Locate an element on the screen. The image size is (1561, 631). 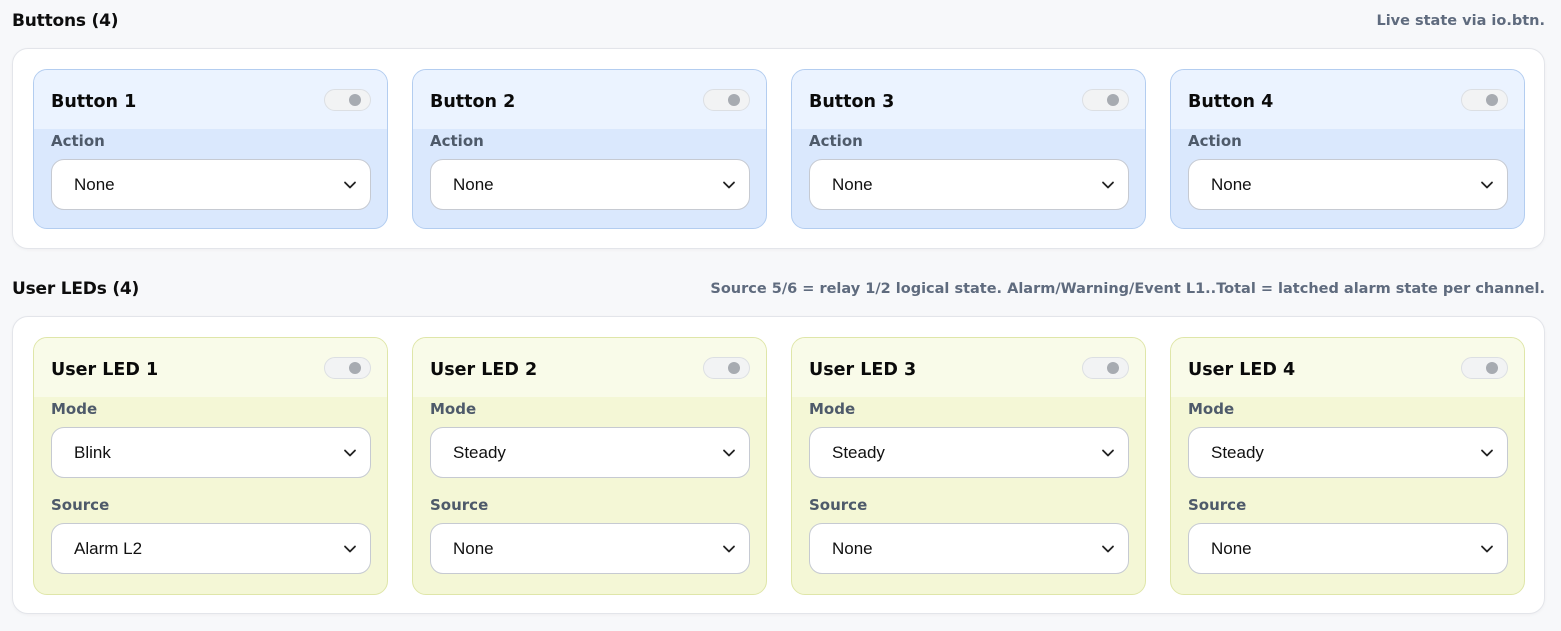
led-card-header: User LED 3 is located at coordinates (968, 367).